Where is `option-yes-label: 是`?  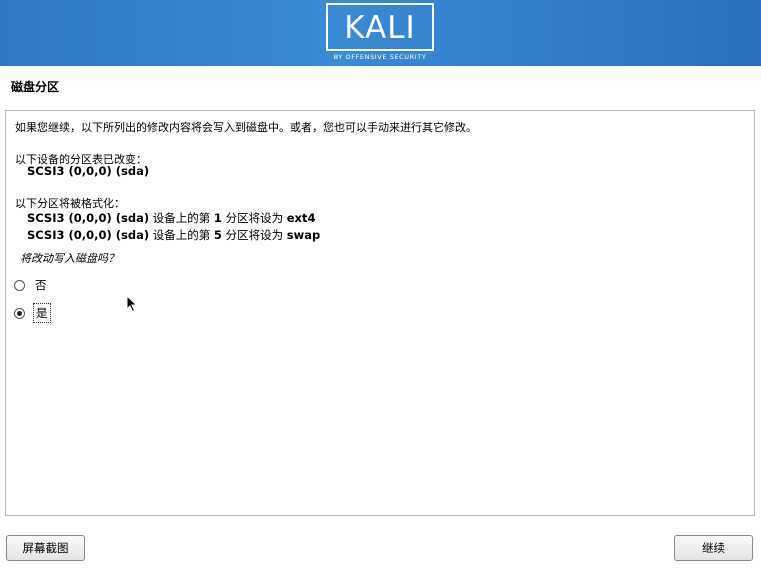
option-yes-label: 是 is located at coordinates (42, 313).